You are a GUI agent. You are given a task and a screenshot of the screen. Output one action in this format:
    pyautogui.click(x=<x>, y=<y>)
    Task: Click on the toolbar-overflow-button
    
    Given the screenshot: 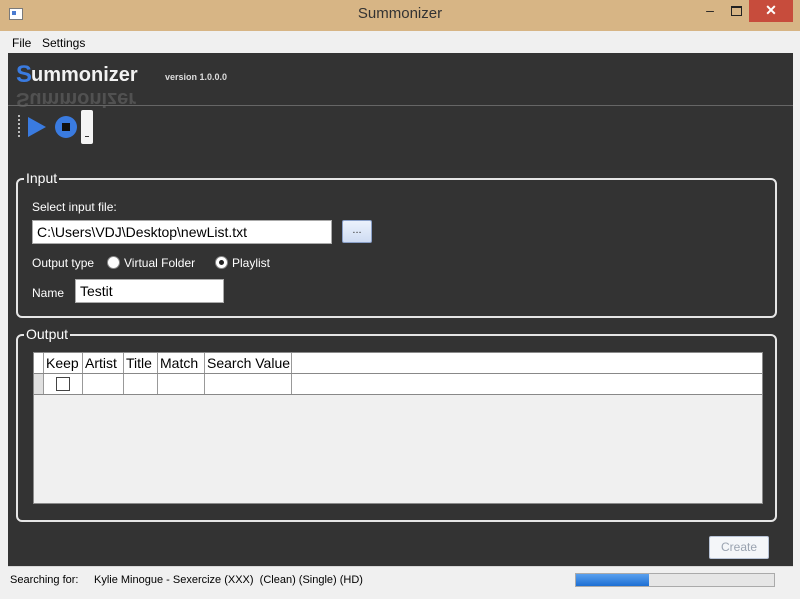 What is the action you would take?
    pyautogui.click(x=87, y=127)
    